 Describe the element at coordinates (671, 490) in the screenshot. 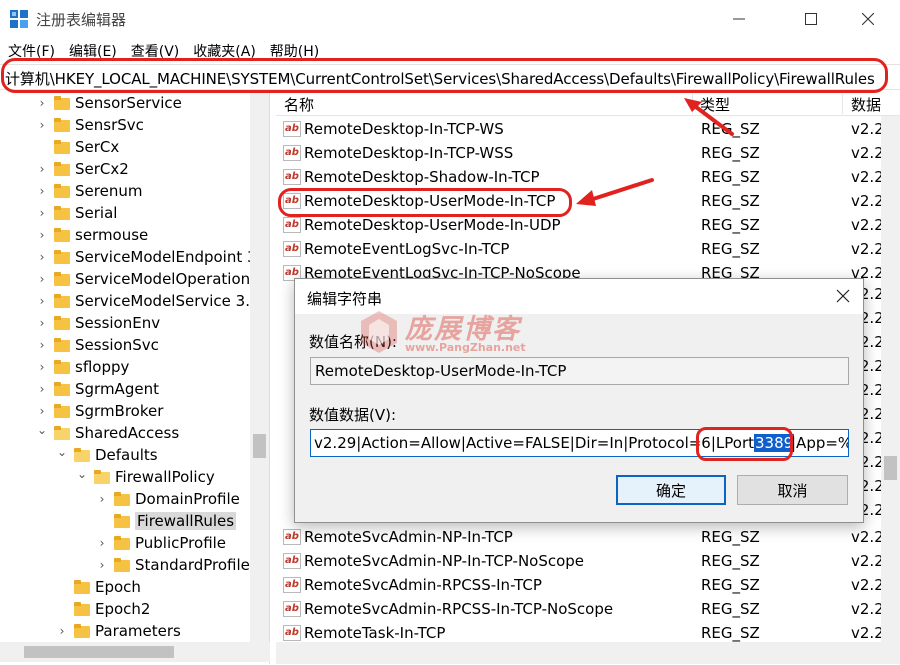

I see `ok-button: 确定` at that location.